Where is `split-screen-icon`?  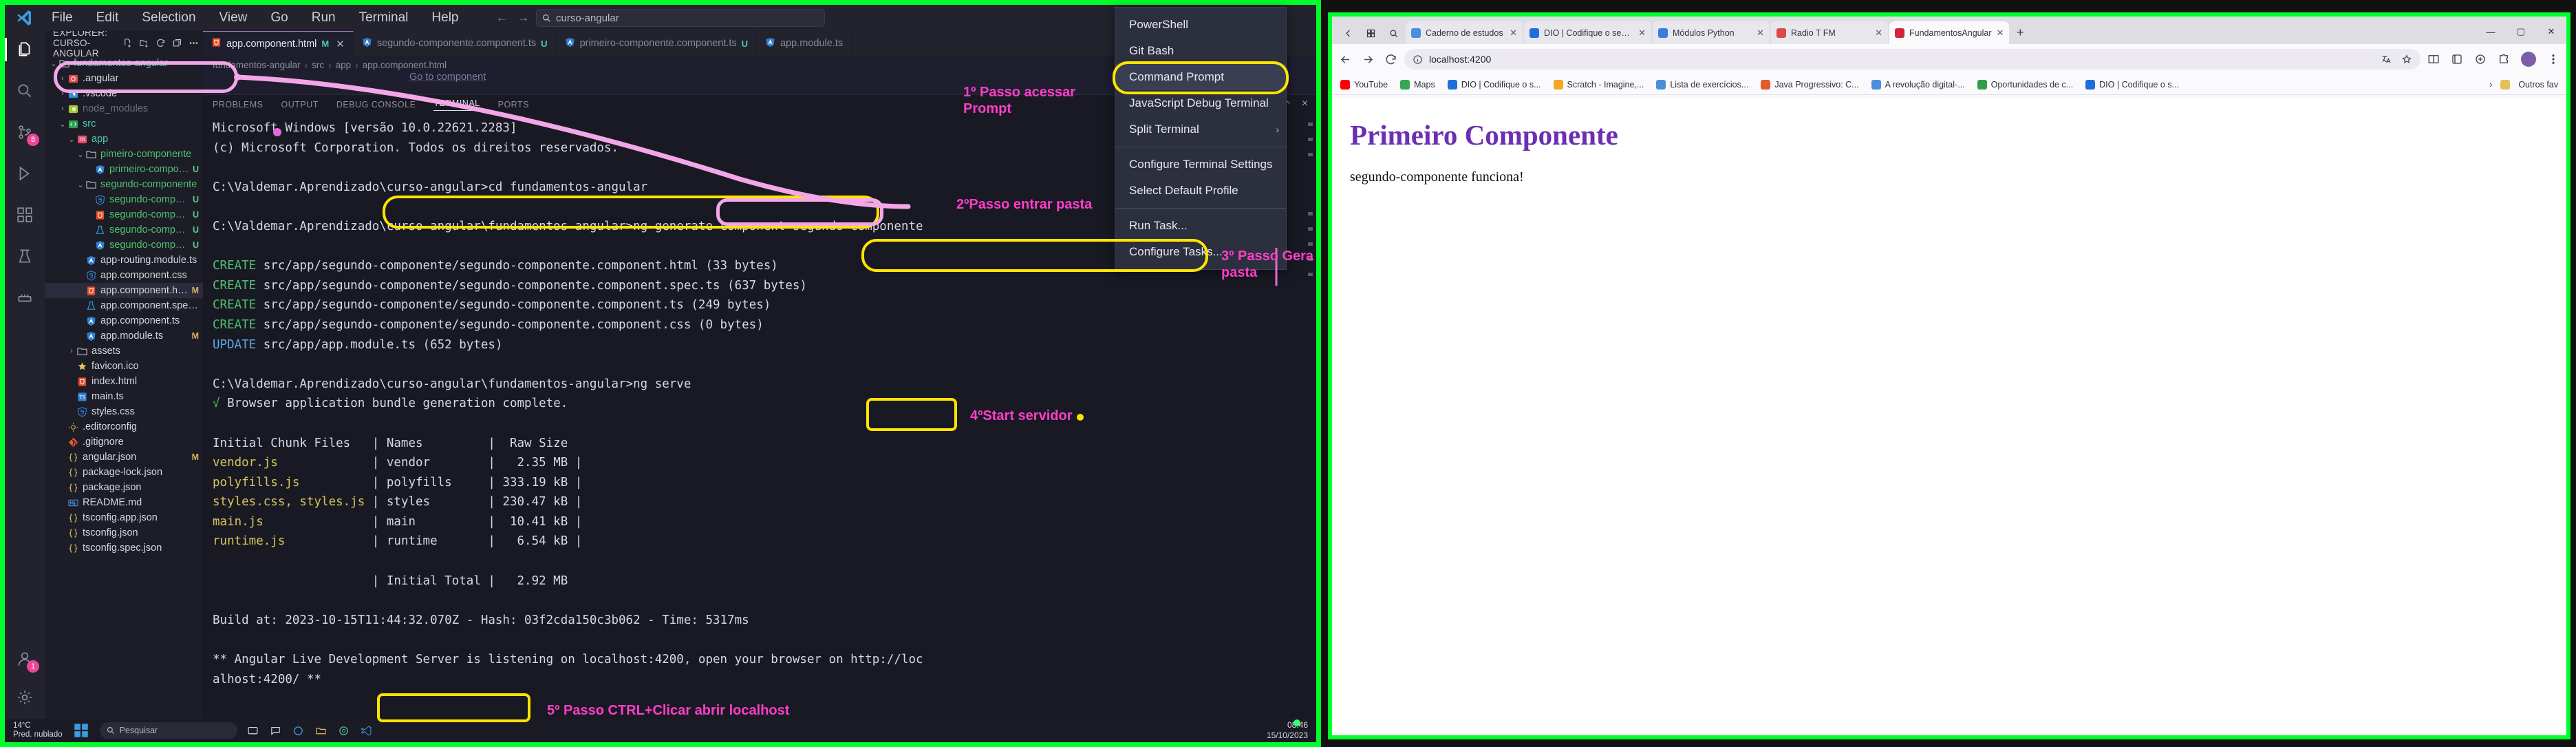 split-screen-icon is located at coordinates (2433, 59).